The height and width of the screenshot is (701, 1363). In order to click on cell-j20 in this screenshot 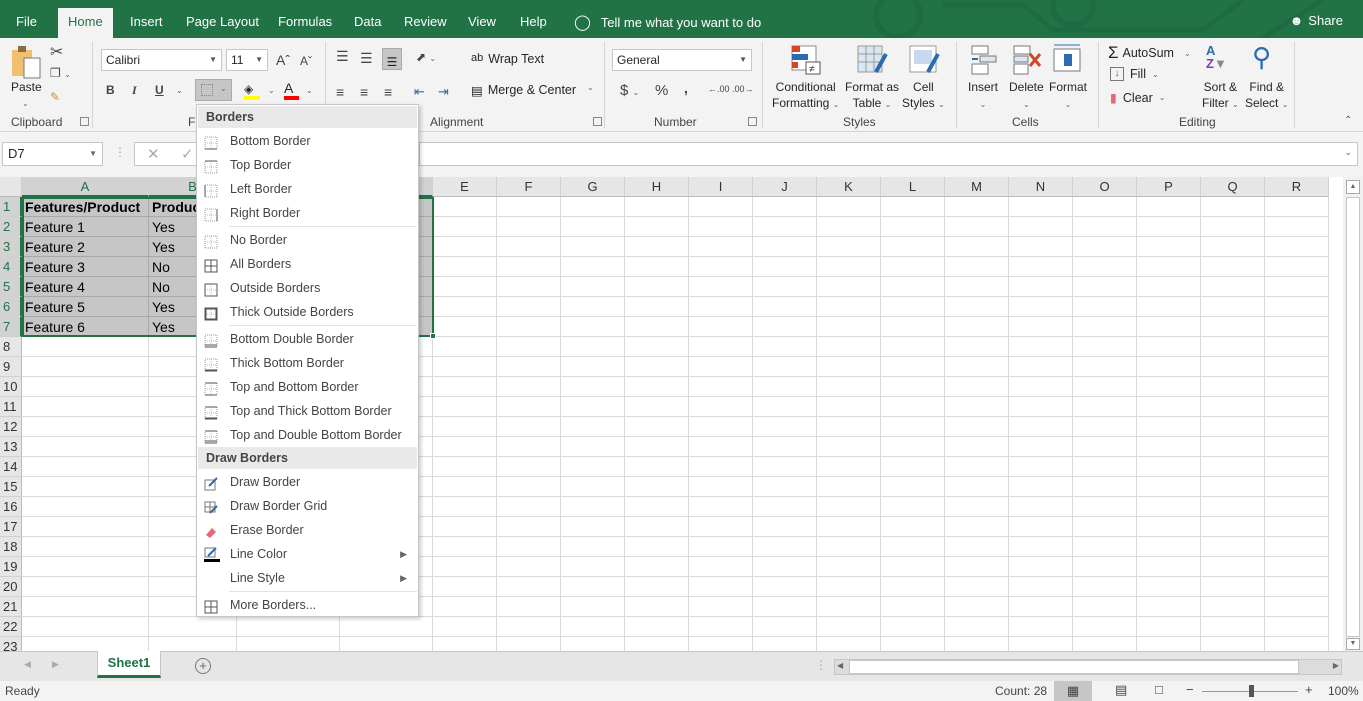, I will do `click(785, 587)`.